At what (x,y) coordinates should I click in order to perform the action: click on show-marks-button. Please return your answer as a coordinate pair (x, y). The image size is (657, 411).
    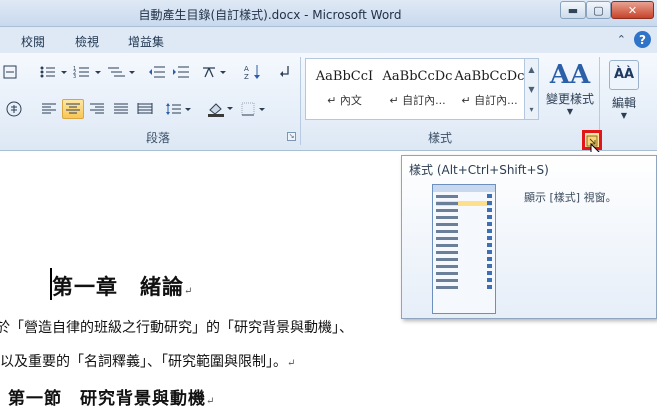
    Looking at the image, I should click on (286, 72).